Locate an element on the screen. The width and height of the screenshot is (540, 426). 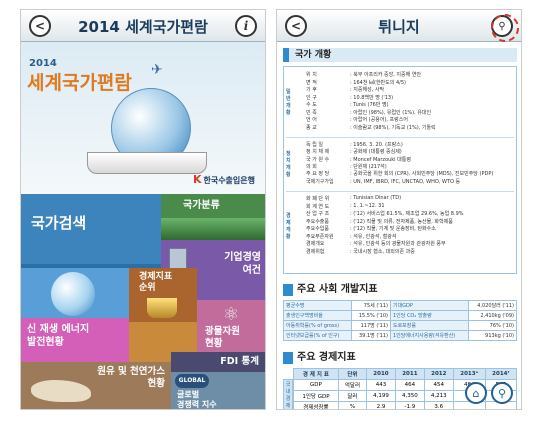
overview-group-label: 경제개황 is located at coordinates (288, 226).